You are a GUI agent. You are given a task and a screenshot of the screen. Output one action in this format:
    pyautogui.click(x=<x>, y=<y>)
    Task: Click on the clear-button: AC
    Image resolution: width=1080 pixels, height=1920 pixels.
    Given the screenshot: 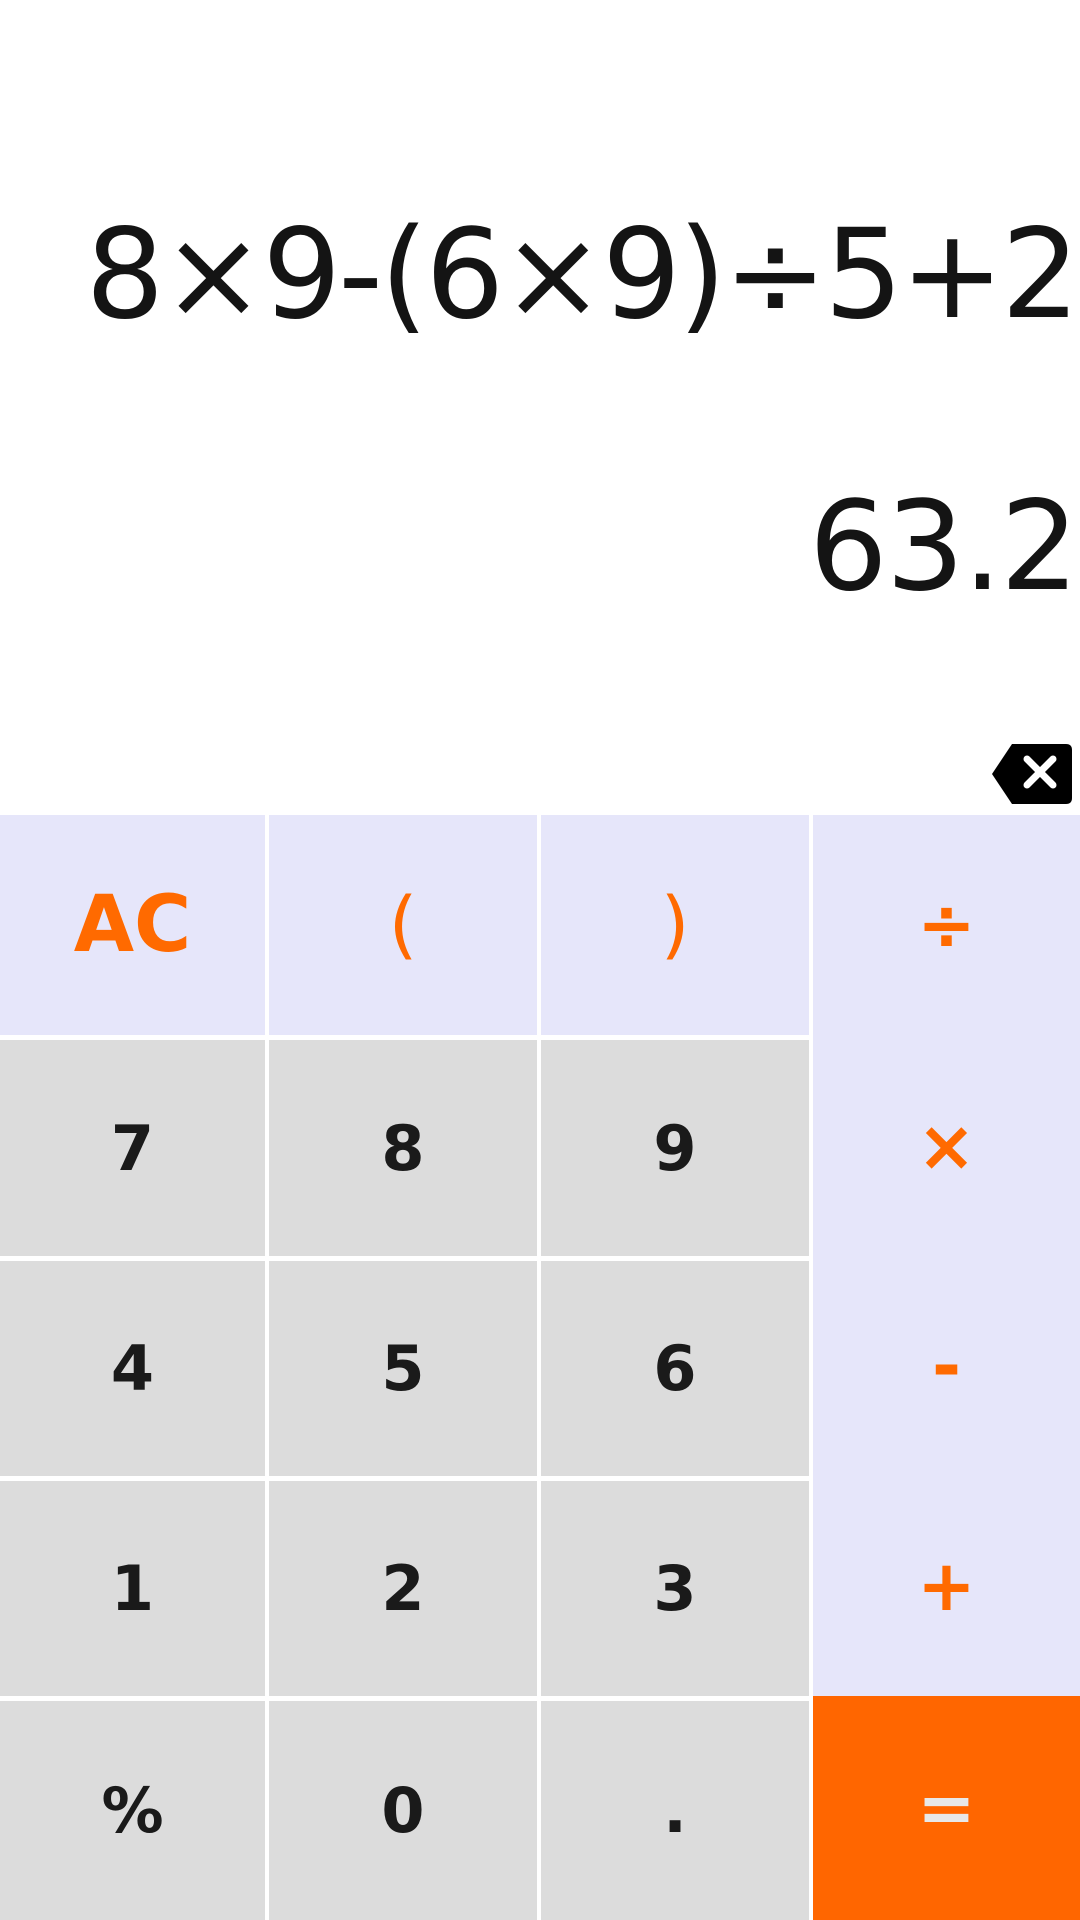 What is the action you would take?
    pyautogui.click(x=132, y=925)
    